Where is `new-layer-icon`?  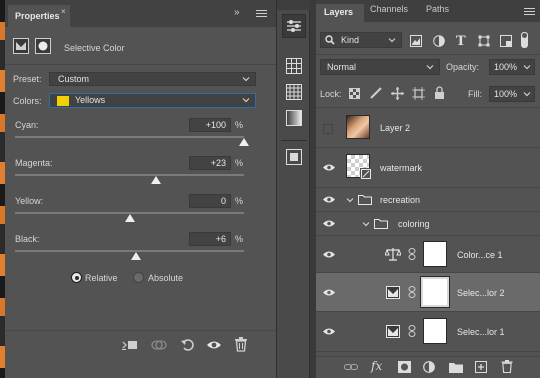
new-layer-icon is located at coordinates (481, 367).